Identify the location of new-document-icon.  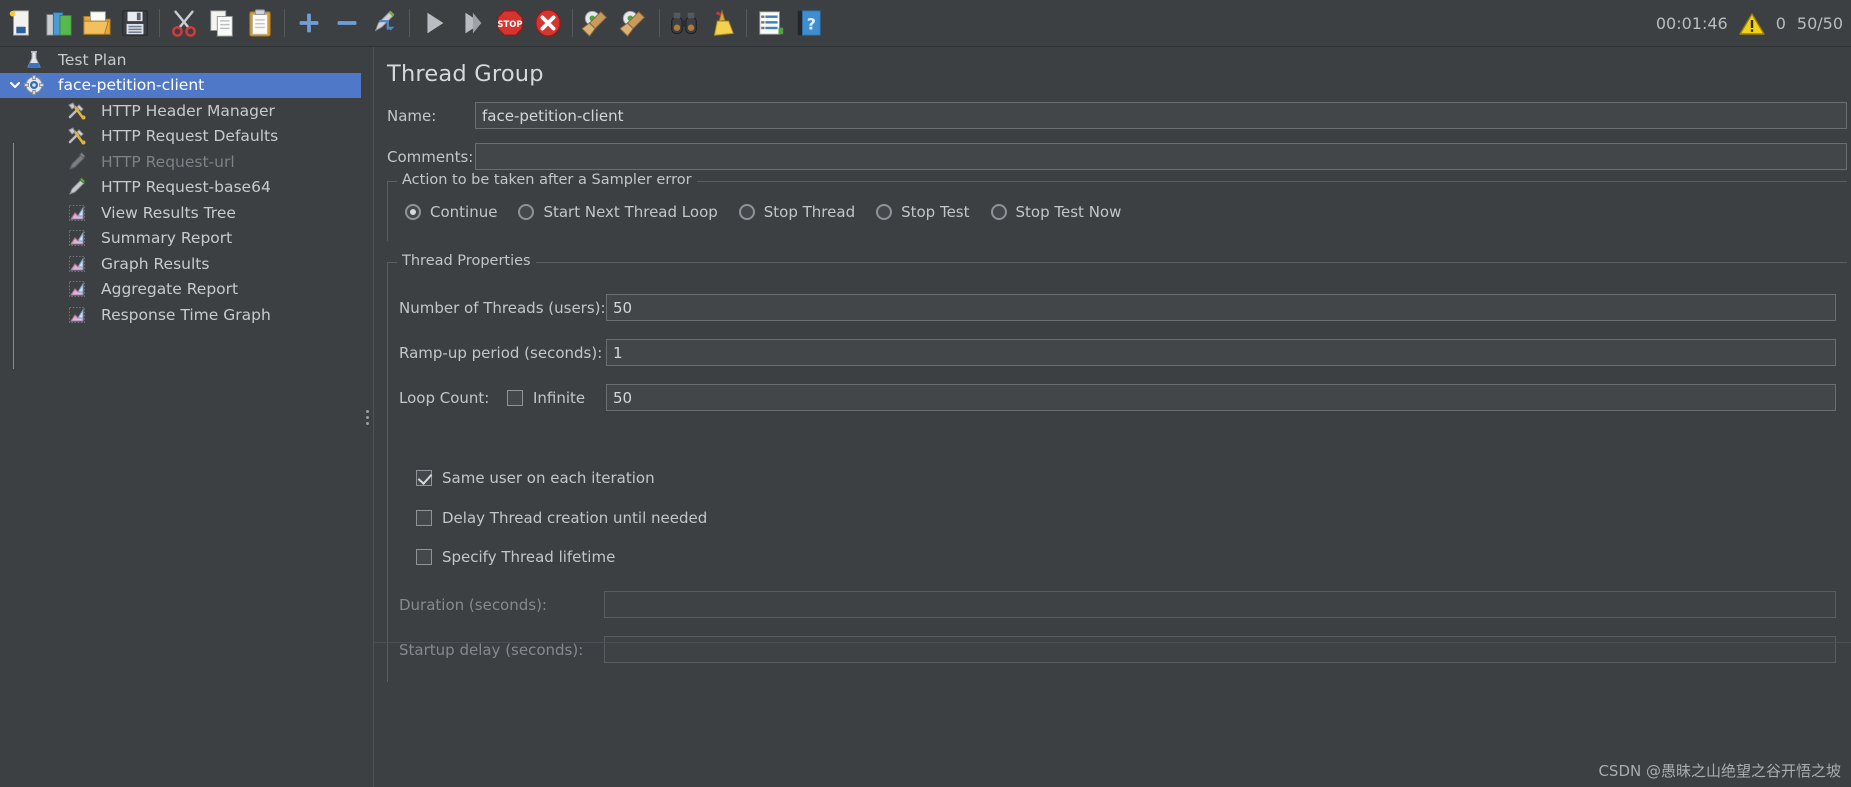
(21, 23).